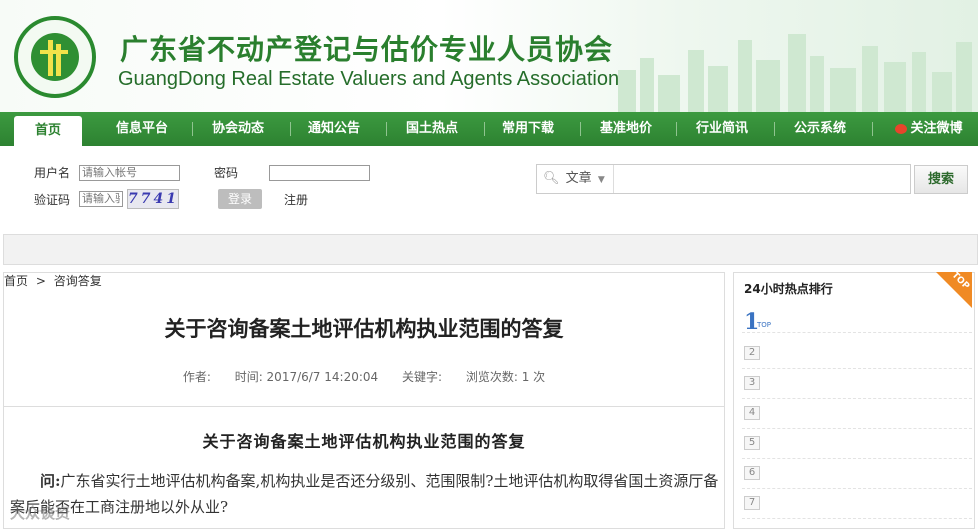  Describe the element at coordinates (551, 178) in the screenshot. I see `search-icon: 🔍︎` at that location.